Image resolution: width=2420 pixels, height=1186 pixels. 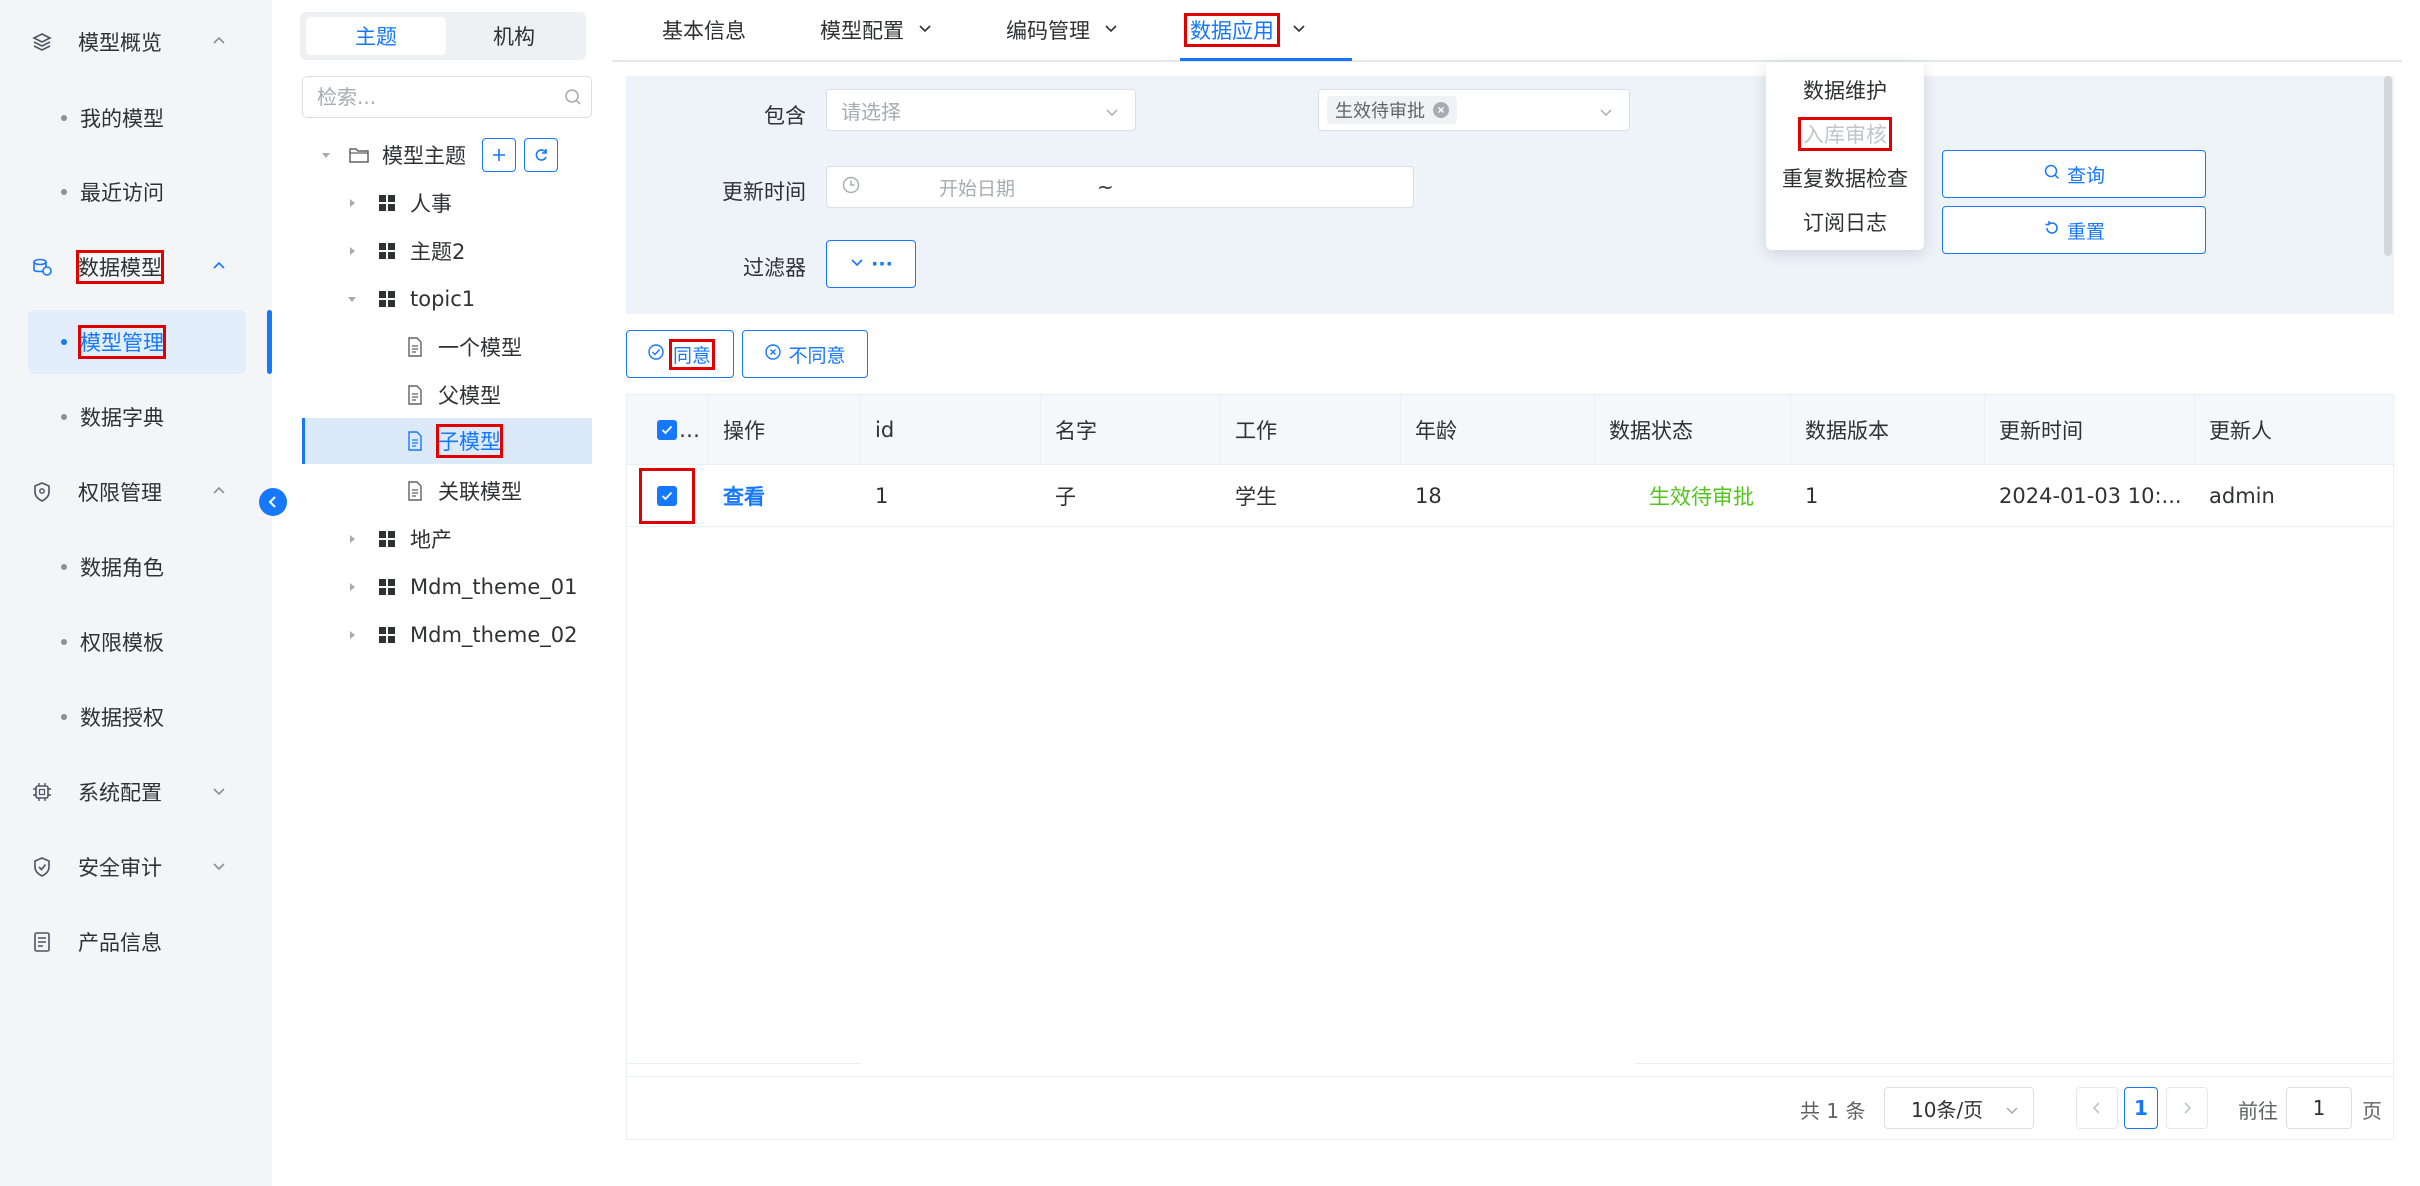 What do you see at coordinates (1845, 90) in the screenshot?
I see `menu-item-data-maintenance: 数据维护` at bounding box center [1845, 90].